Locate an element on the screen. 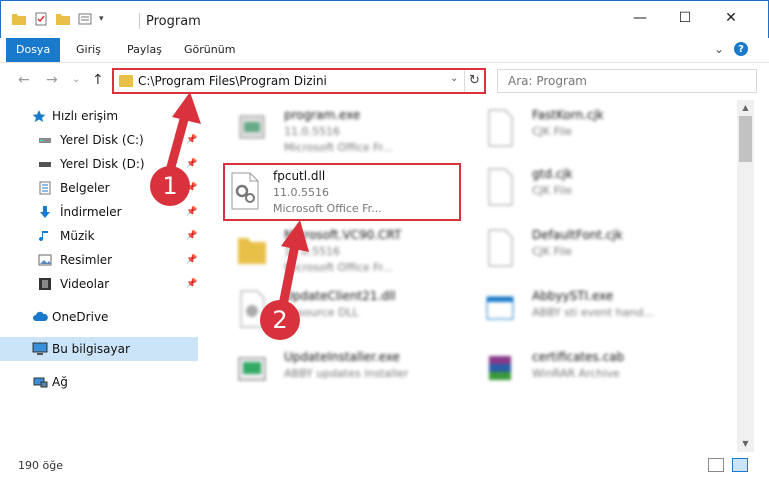 The height and width of the screenshot is (493, 769). sidebar-item-pictures: Resimler 📌 is located at coordinates (99, 260).